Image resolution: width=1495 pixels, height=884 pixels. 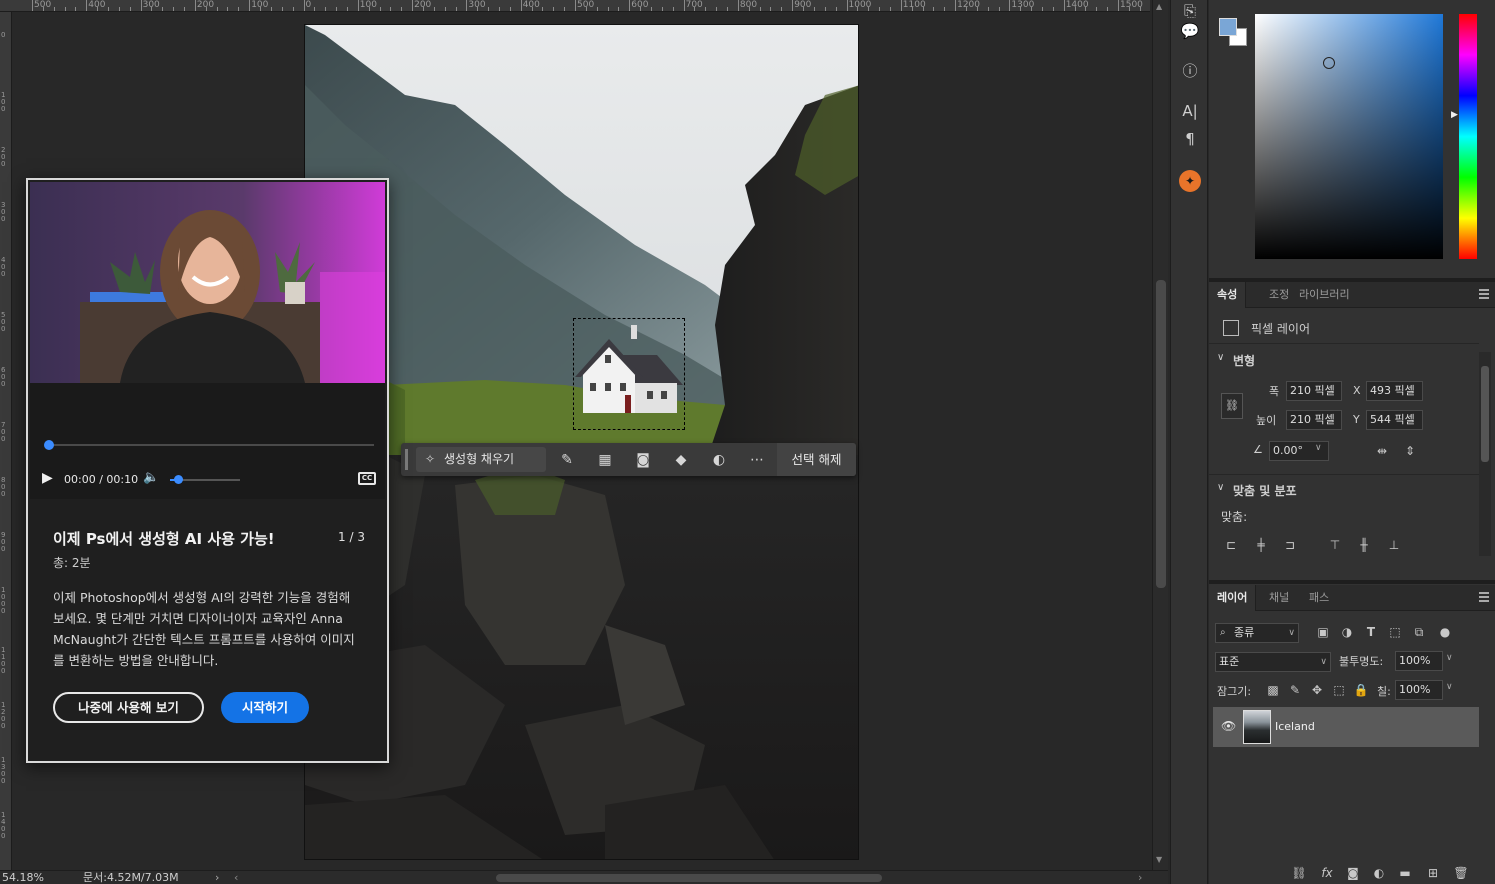 I want to click on drag-handle, so click(x=406, y=459).